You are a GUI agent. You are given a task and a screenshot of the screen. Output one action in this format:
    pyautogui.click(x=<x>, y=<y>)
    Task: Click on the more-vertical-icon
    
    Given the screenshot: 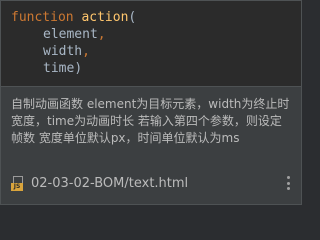 What is the action you would take?
    pyautogui.click(x=288, y=183)
    